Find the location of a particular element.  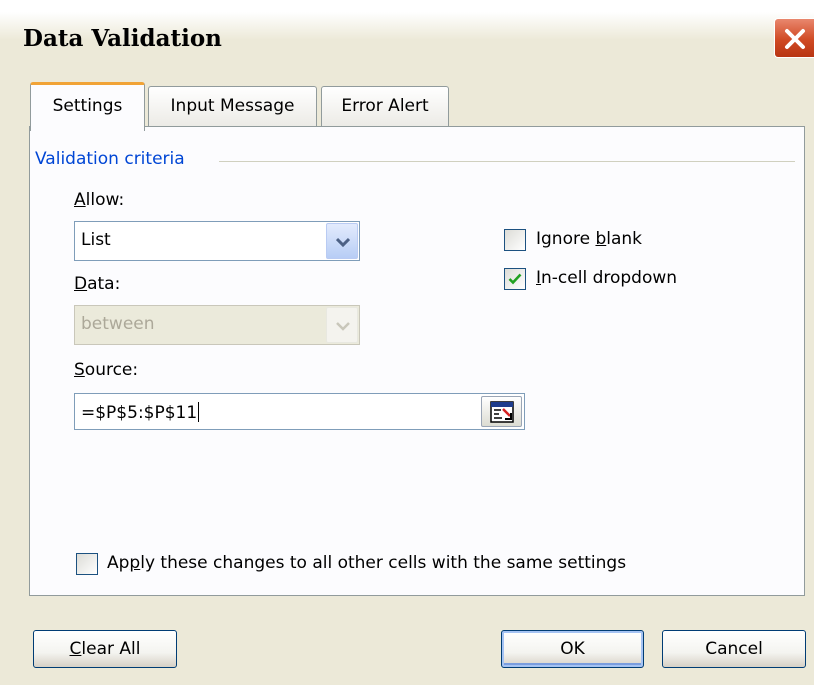

validation-criteria-label: Validation criteria is located at coordinates (110, 159).